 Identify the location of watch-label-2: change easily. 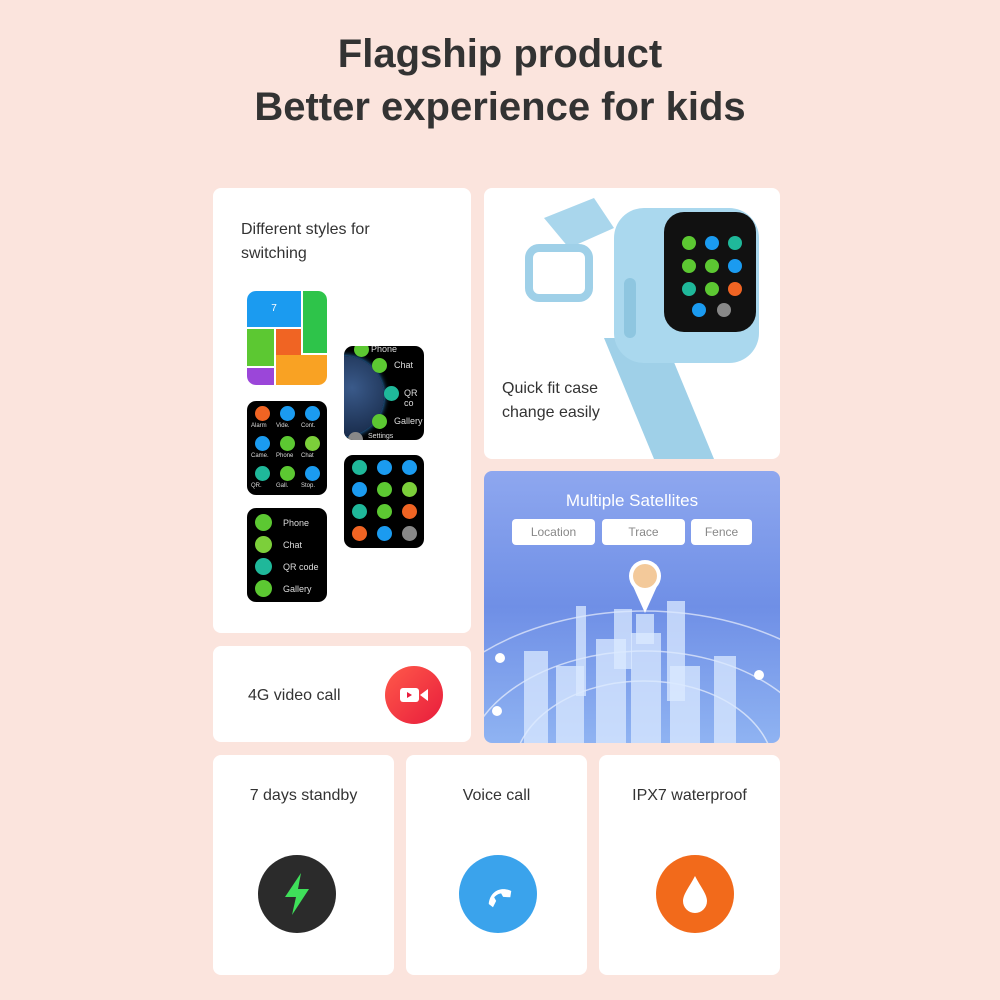
(551, 412).